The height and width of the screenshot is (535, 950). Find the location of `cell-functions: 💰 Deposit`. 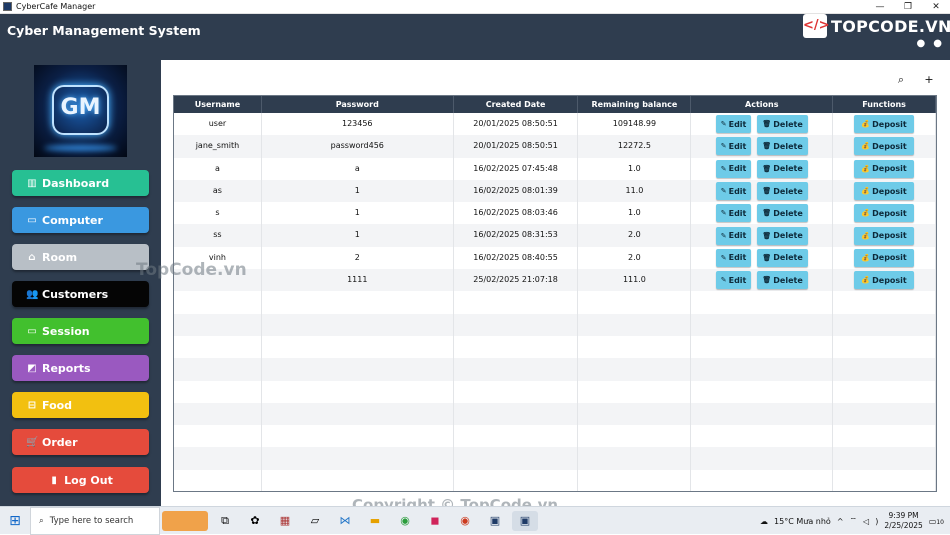

cell-functions: 💰 Deposit is located at coordinates (884, 191).